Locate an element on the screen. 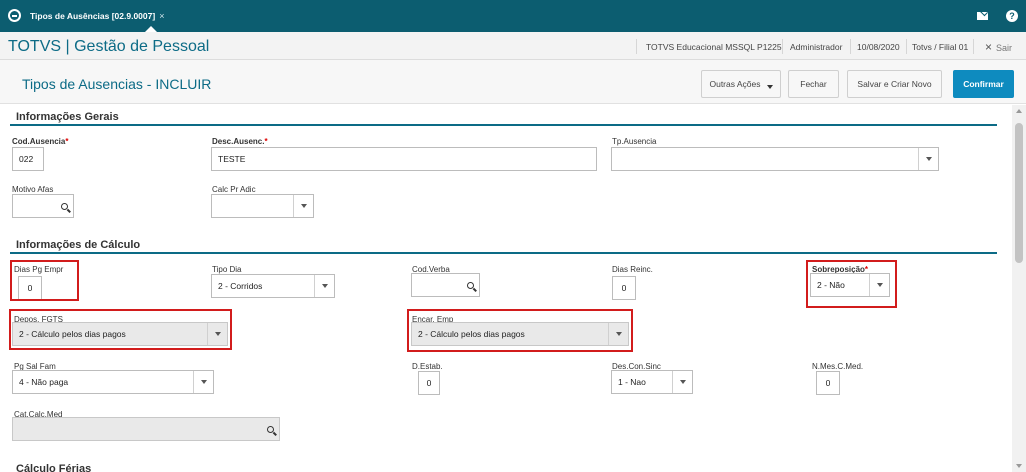 The height and width of the screenshot is (472, 1026). desc-ausenc-input: TESTE is located at coordinates (404, 159).